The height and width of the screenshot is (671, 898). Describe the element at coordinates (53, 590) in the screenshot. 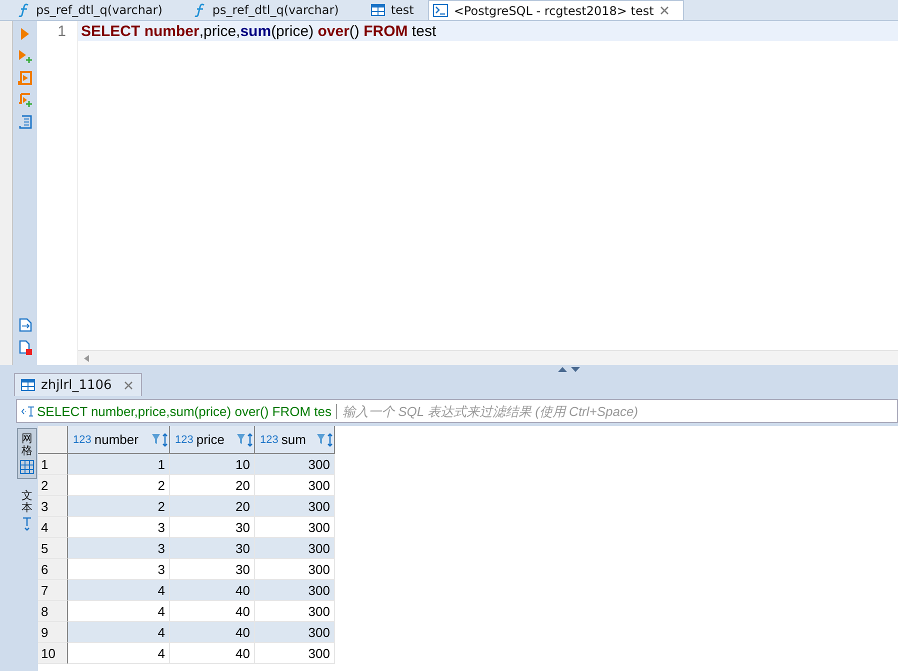

I see `row-number: 7` at that location.